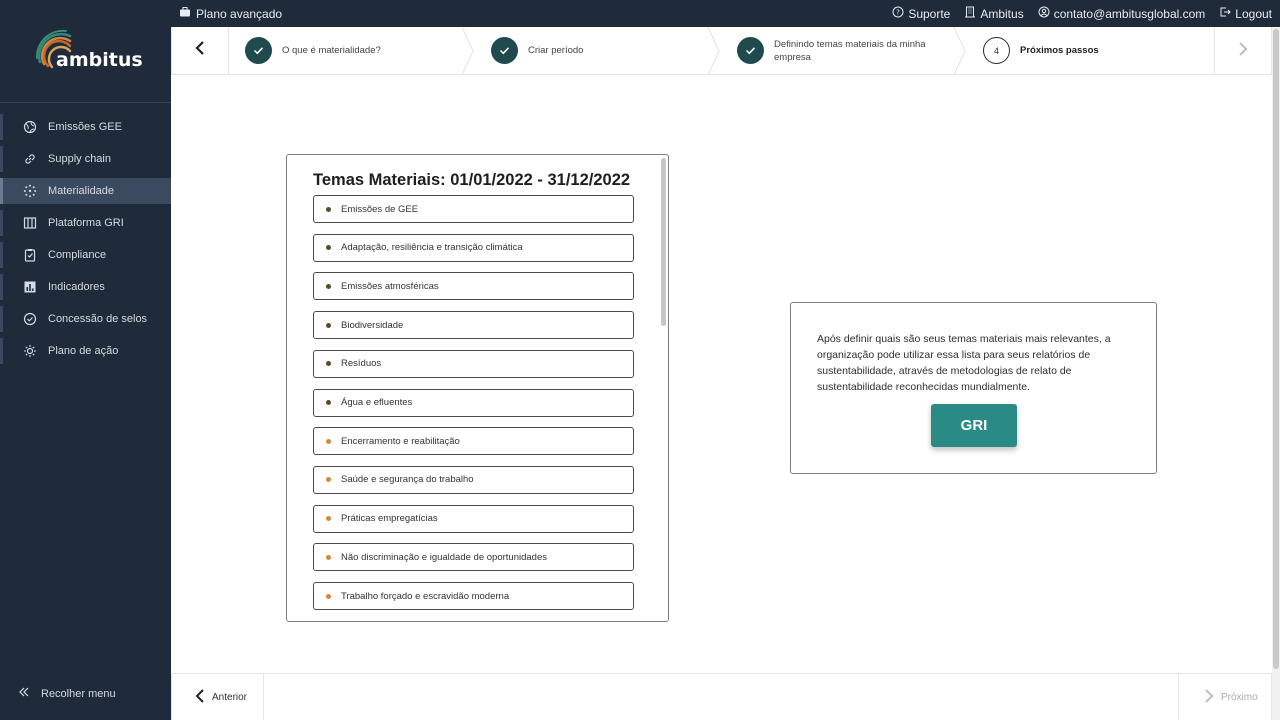  I want to click on user-circle-icon, so click(1044, 13).